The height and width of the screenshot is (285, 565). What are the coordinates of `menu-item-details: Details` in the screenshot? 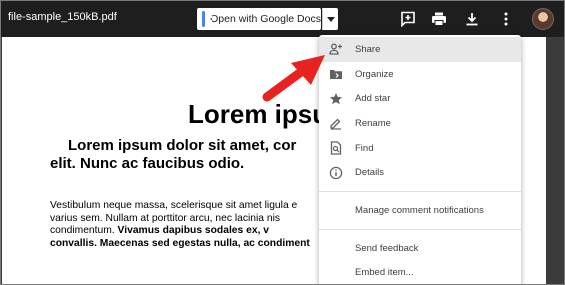 It's located at (420, 172).